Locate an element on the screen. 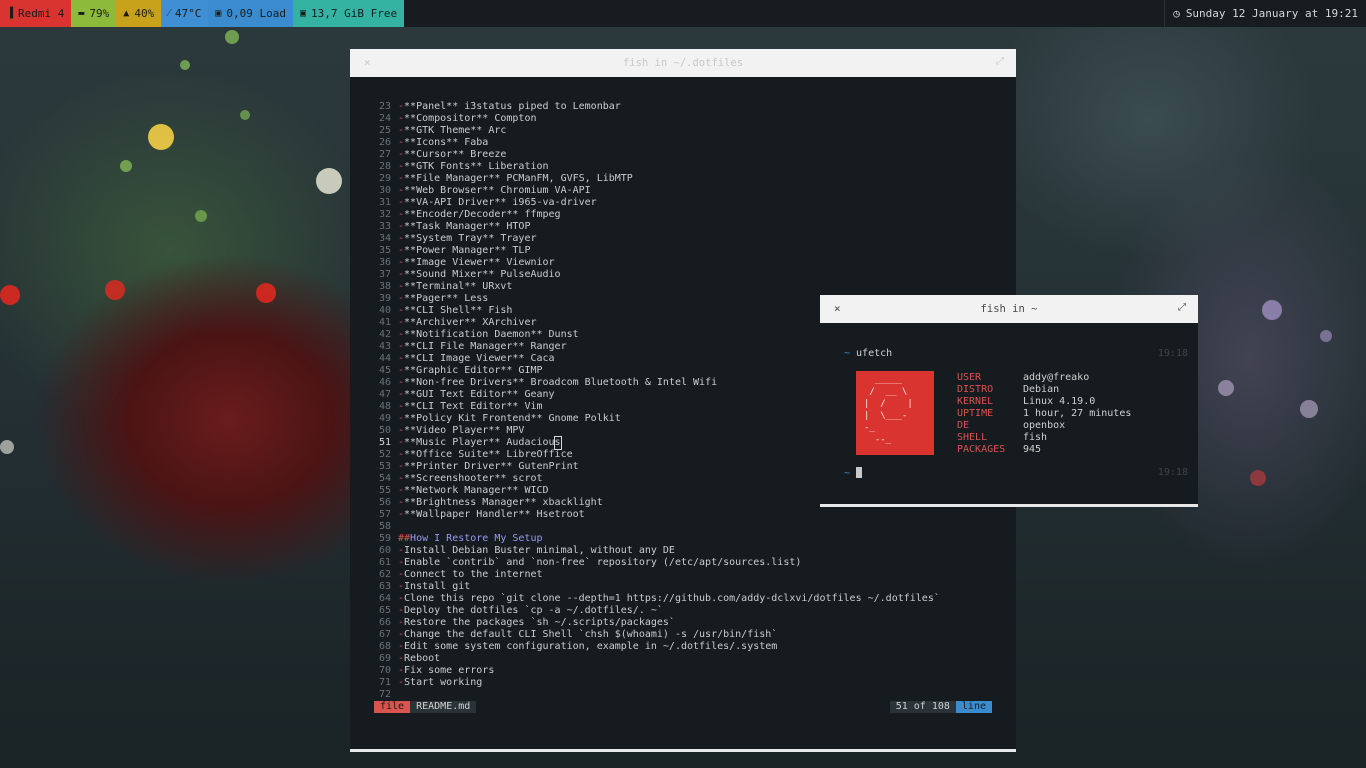  bell-icon: ▲ is located at coordinates (126, 13).